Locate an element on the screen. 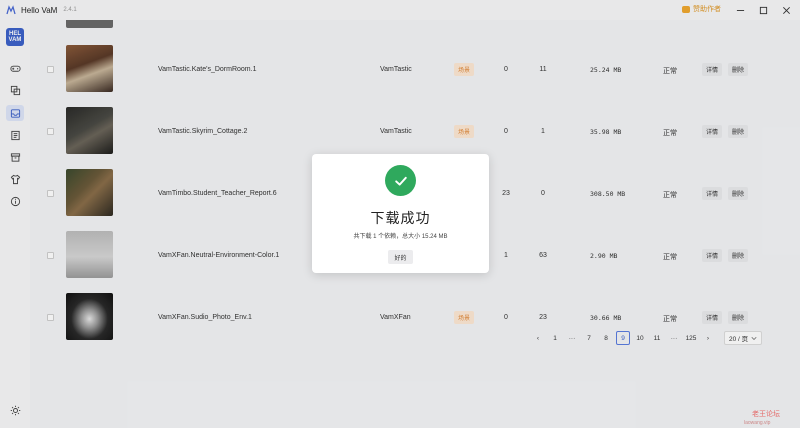 Image resolution: width=800 pixels, height=428 pixels. watermark-logo: 老王论坛 is located at coordinates (766, 414).